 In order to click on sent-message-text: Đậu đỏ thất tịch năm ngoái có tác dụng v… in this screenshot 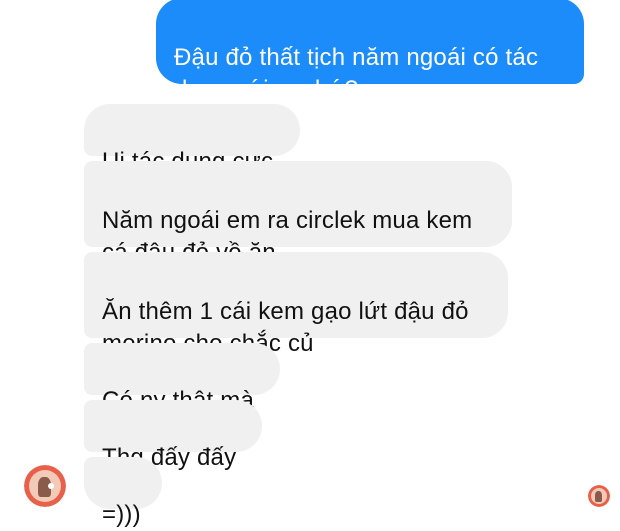, I will do `click(356, 73)`.